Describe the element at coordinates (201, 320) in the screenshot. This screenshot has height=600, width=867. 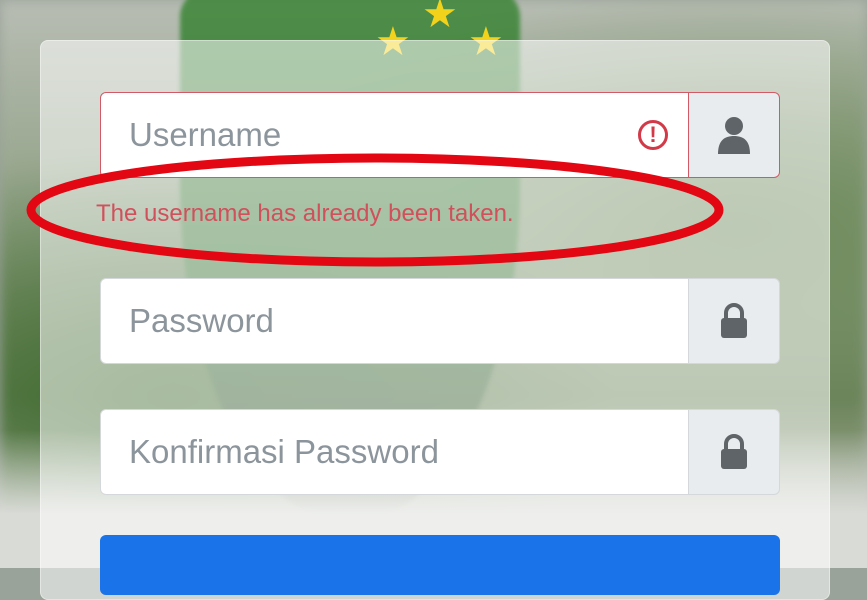
I see `password-placeholder: Password` at that location.